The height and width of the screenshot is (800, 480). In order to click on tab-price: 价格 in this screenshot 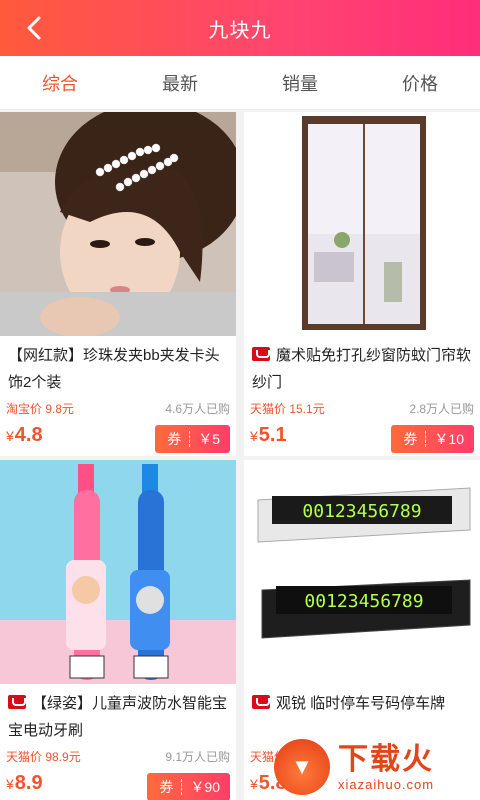, I will do `click(420, 82)`.